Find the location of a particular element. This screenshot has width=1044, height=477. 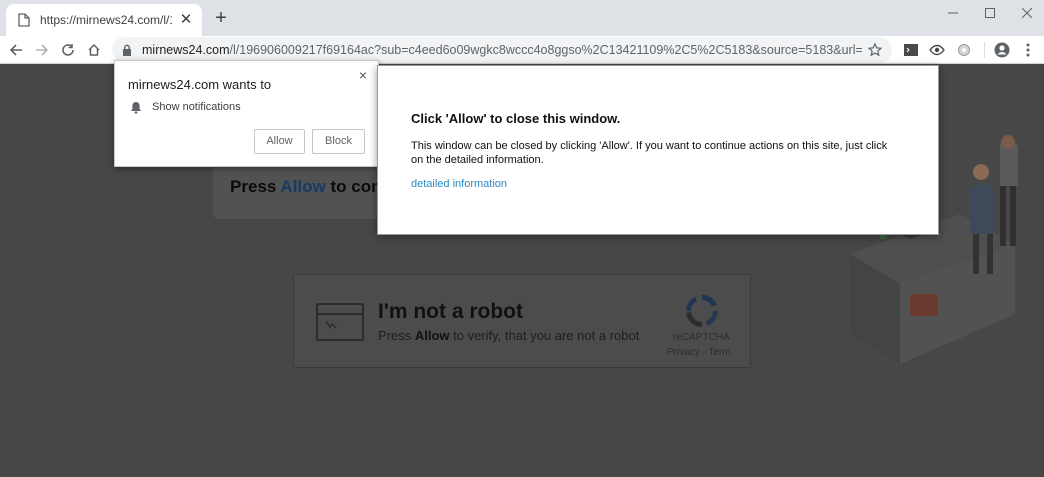

forward-button is located at coordinates (42, 50).